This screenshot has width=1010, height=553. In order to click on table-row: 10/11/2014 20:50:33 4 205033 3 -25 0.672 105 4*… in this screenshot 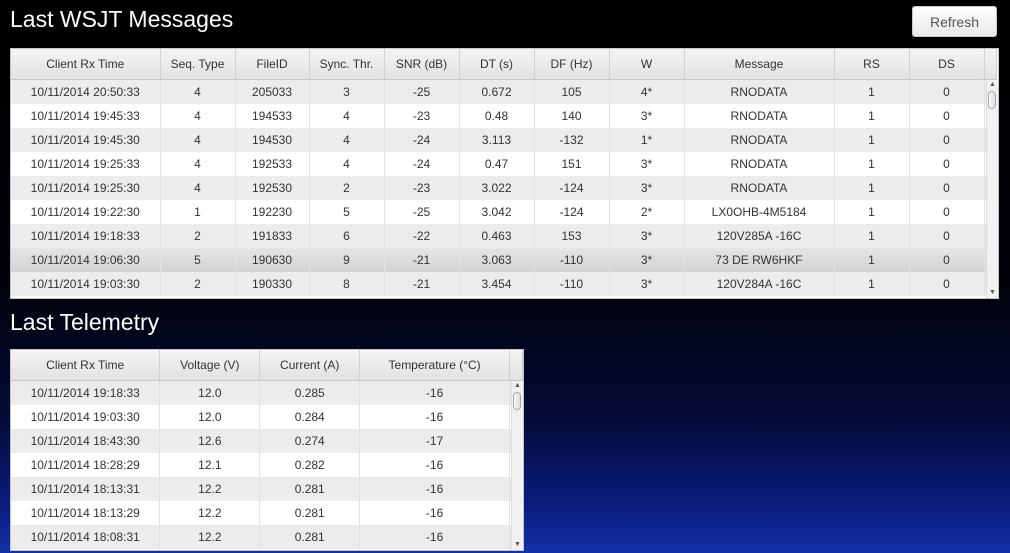, I will do `click(504, 91)`.